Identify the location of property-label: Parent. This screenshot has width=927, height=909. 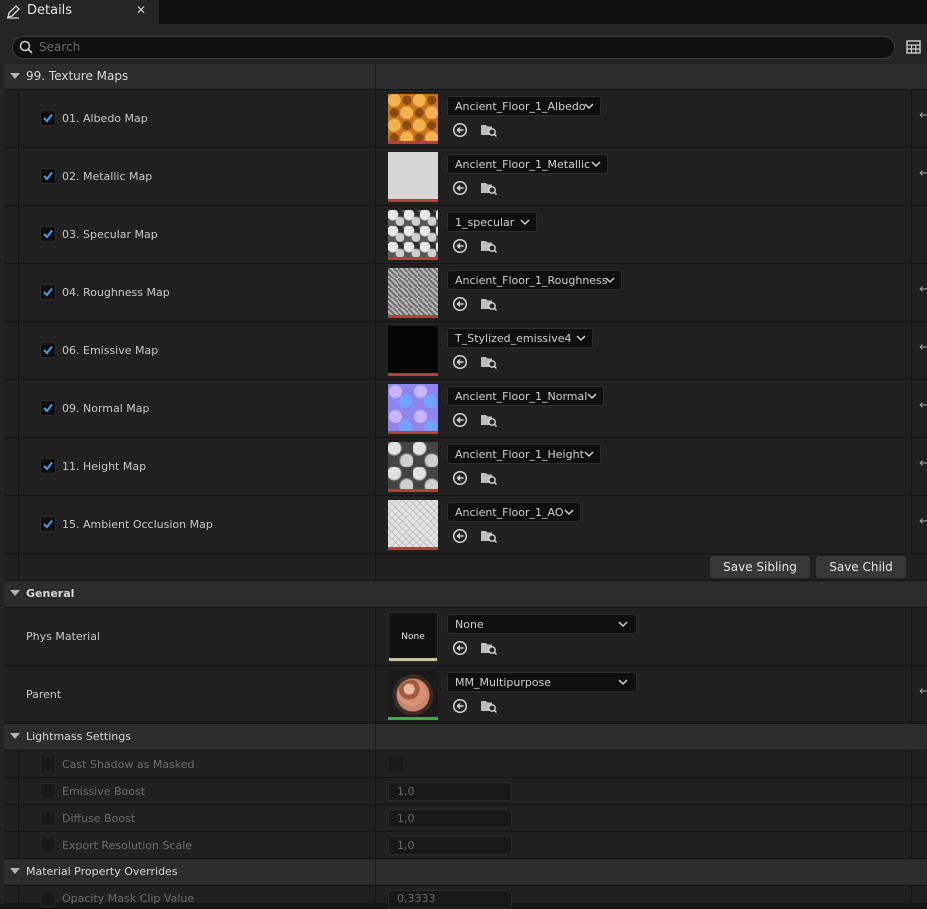
(44, 694).